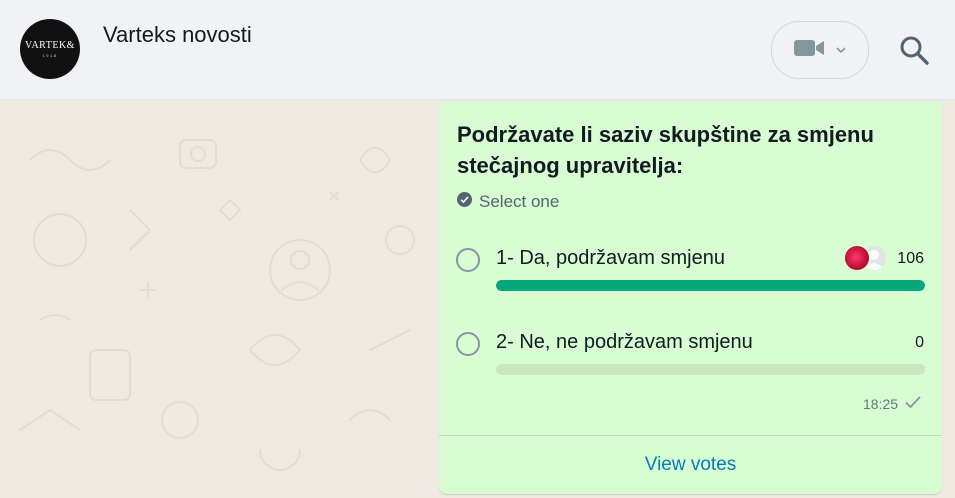 Image resolution: width=955 pixels, height=498 pixels. What do you see at coordinates (914, 54) in the screenshot?
I see `search-icon` at bounding box center [914, 54].